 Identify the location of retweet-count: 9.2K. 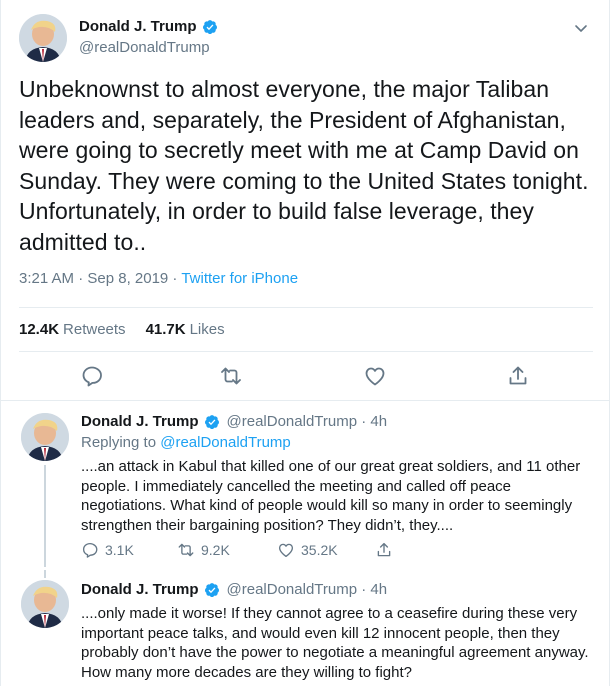
(215, 550).